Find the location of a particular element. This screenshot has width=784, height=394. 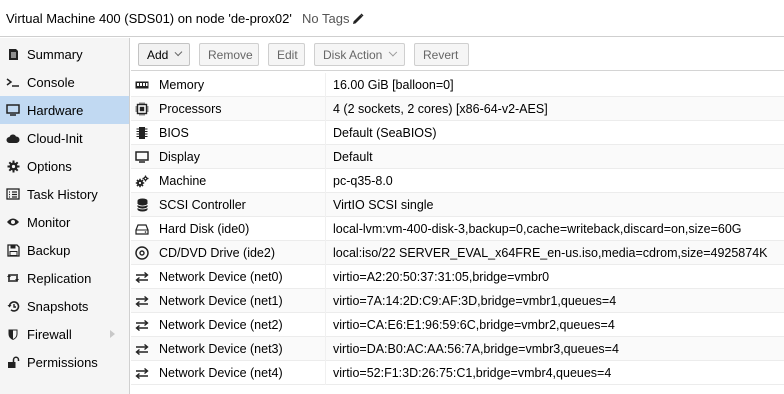

cogs-icon is located at coordinates (142, 181).